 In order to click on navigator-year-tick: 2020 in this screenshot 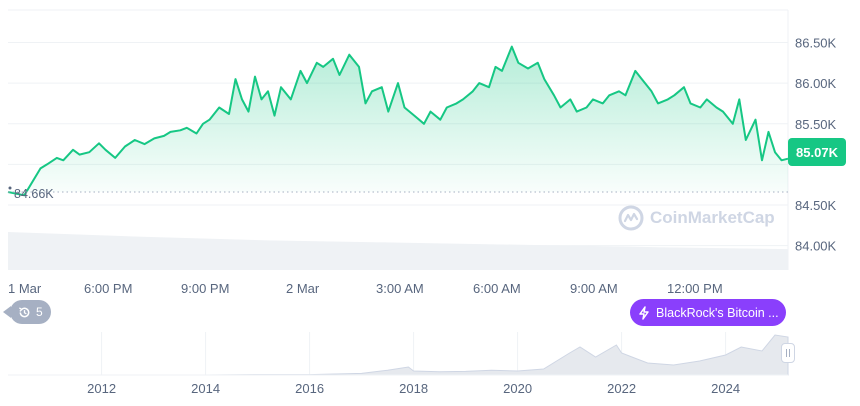, I will do `click(517, 388)`.